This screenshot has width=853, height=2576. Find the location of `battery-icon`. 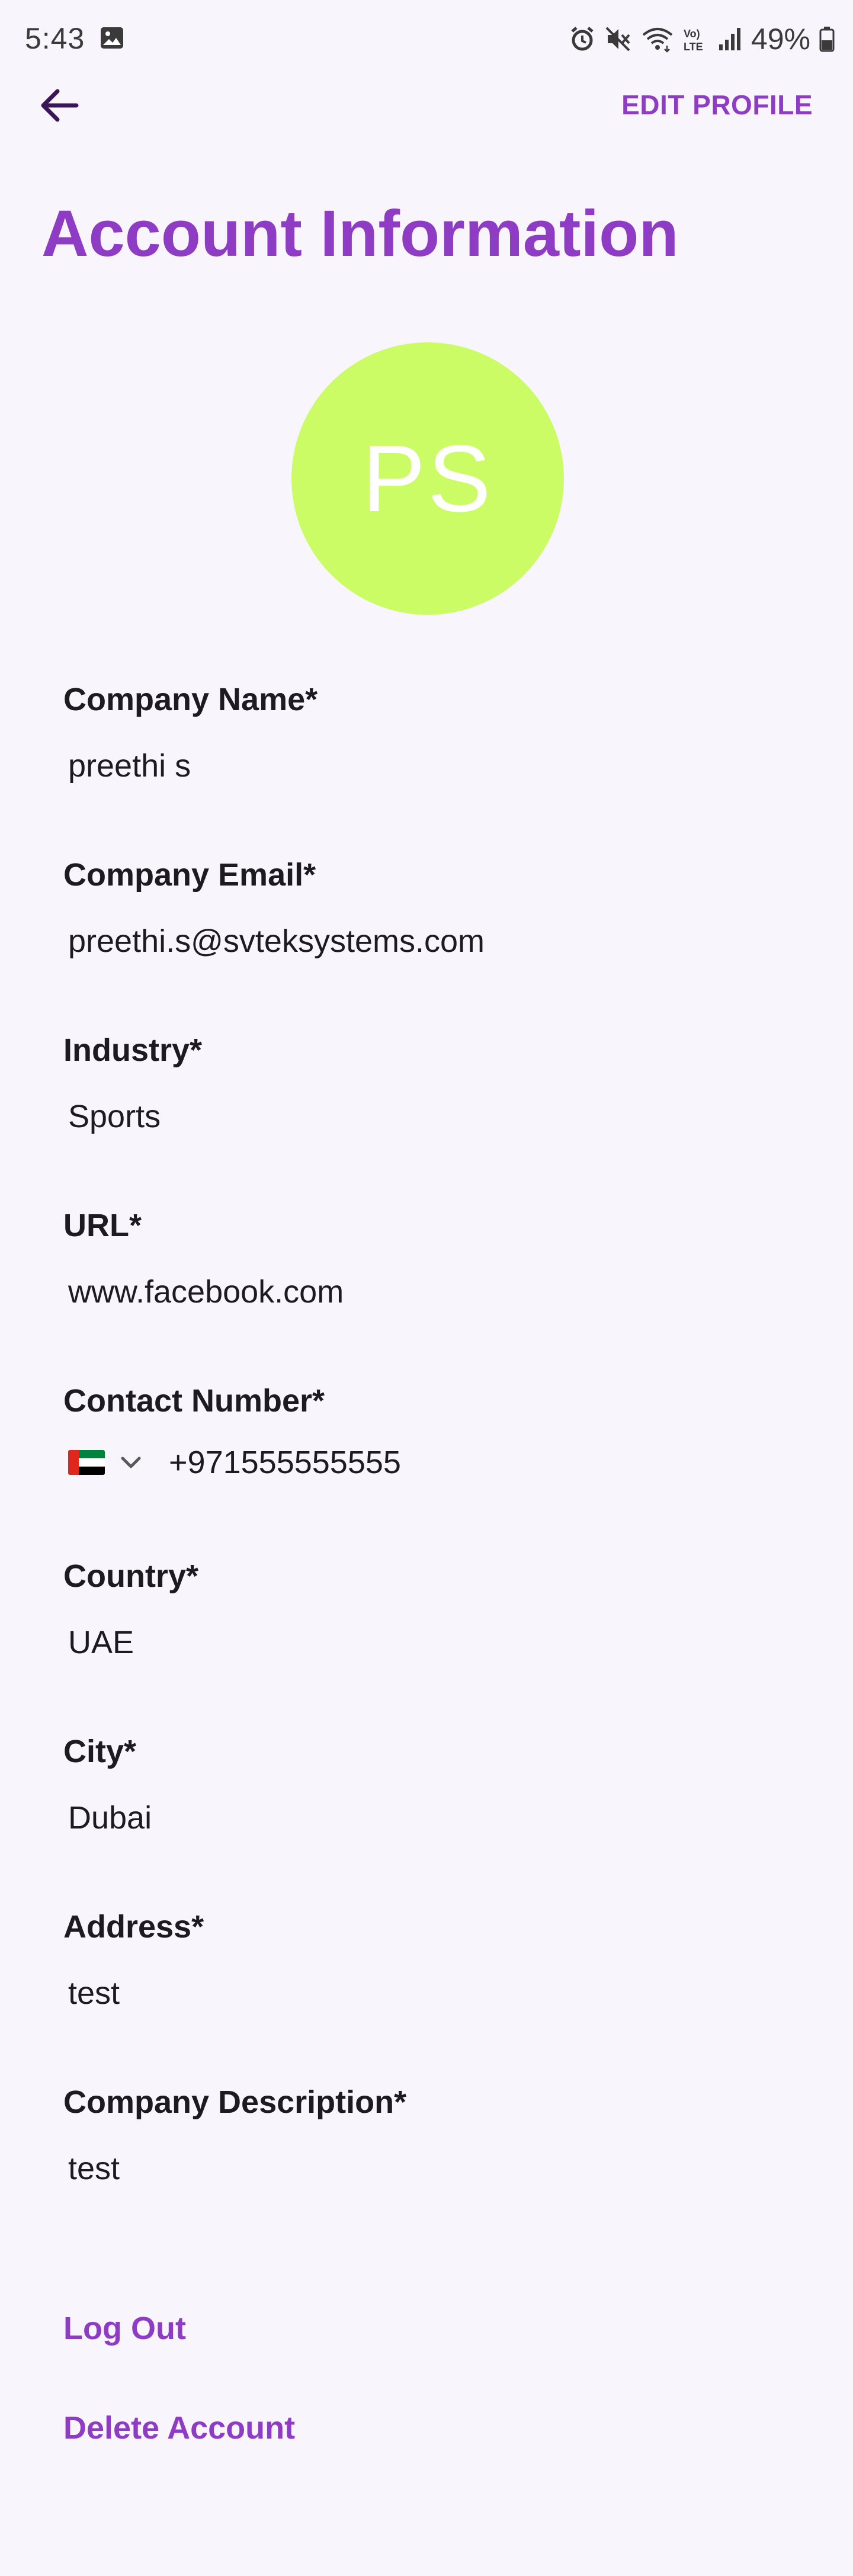

battery-icon is located at coordinates (827, 39).